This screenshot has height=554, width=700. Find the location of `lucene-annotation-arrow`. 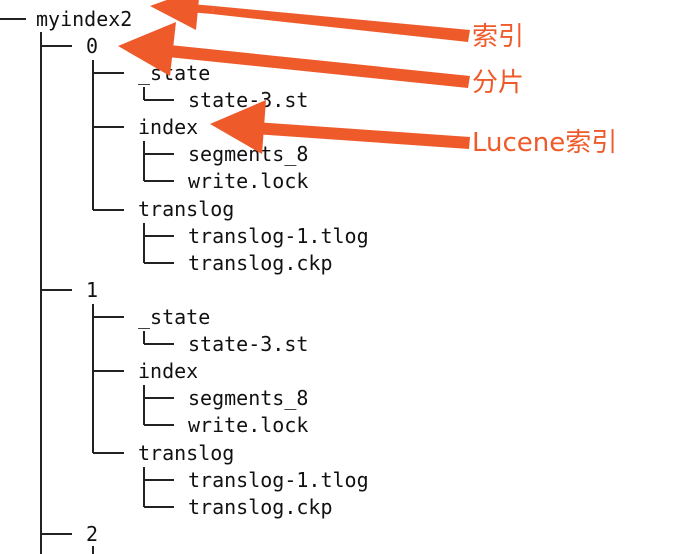

lucene-annotation-arrow is located at coordinates (340, 127).